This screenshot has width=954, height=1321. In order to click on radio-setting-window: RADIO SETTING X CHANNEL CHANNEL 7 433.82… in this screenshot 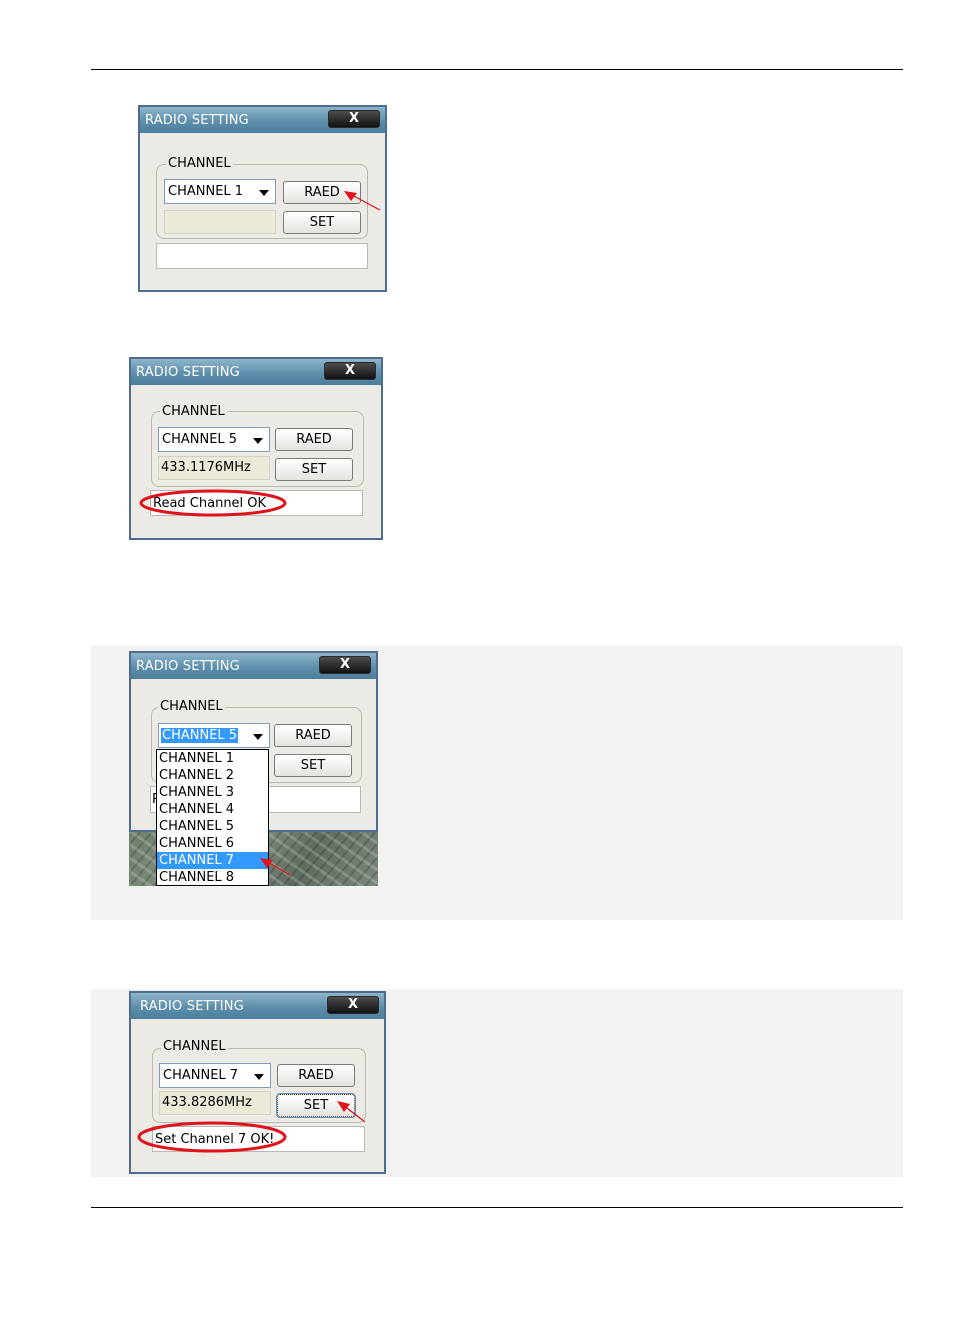, I will do `click(257, 1082)`.